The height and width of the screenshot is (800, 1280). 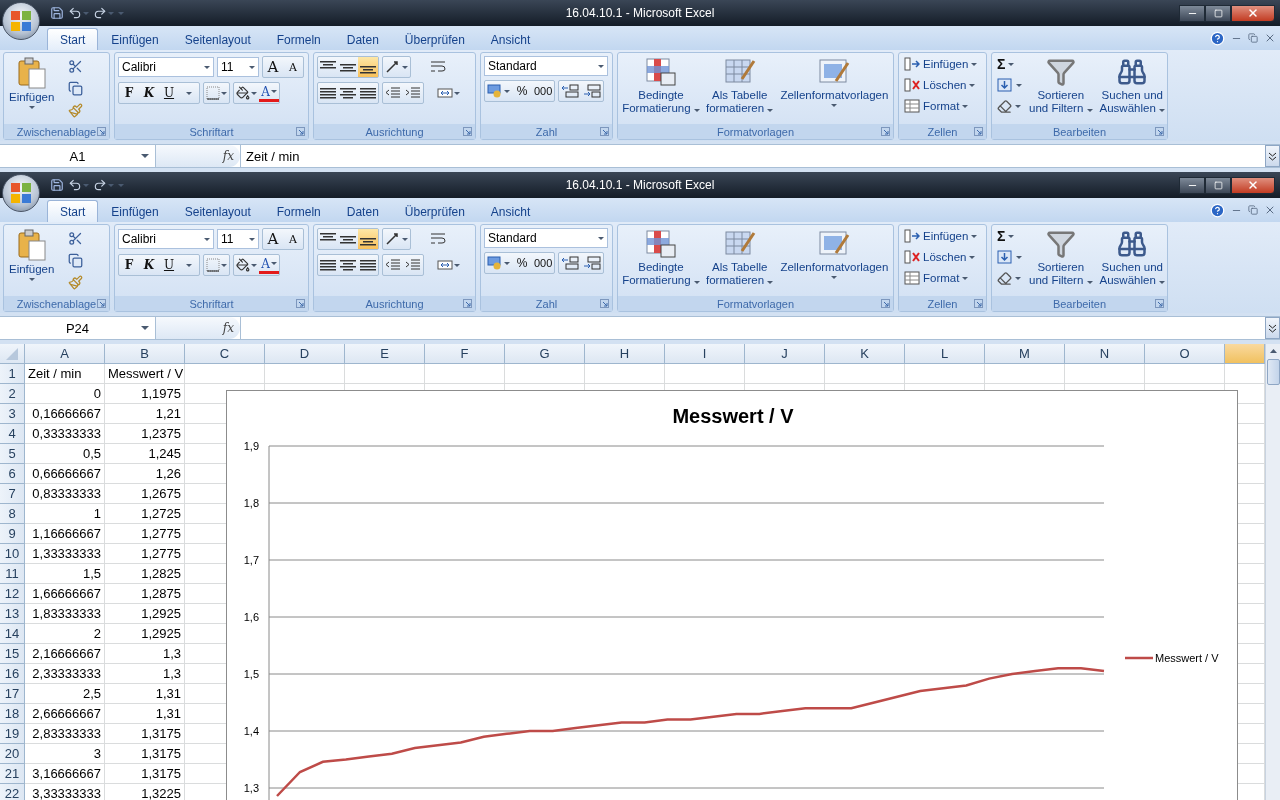 What do you see at coordinates (12, 434) in the screenshot?
I see `row-header: 4` at bounding box center [12, 434].